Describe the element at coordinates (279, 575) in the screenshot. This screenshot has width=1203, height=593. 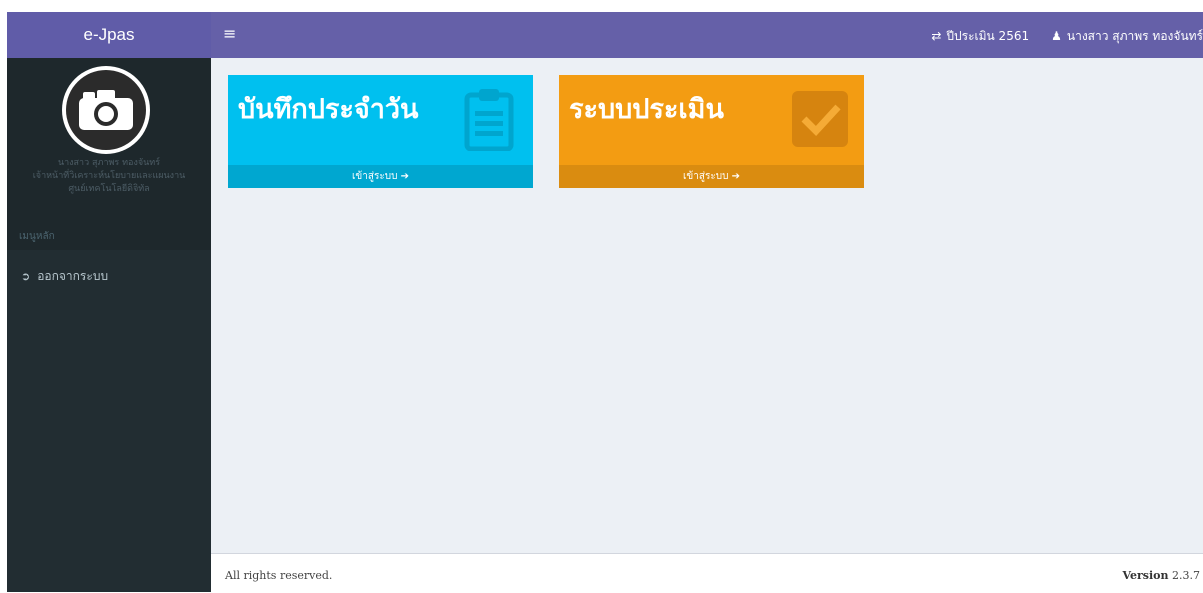
I see `copyright-text: All rights reserved.` at that location.